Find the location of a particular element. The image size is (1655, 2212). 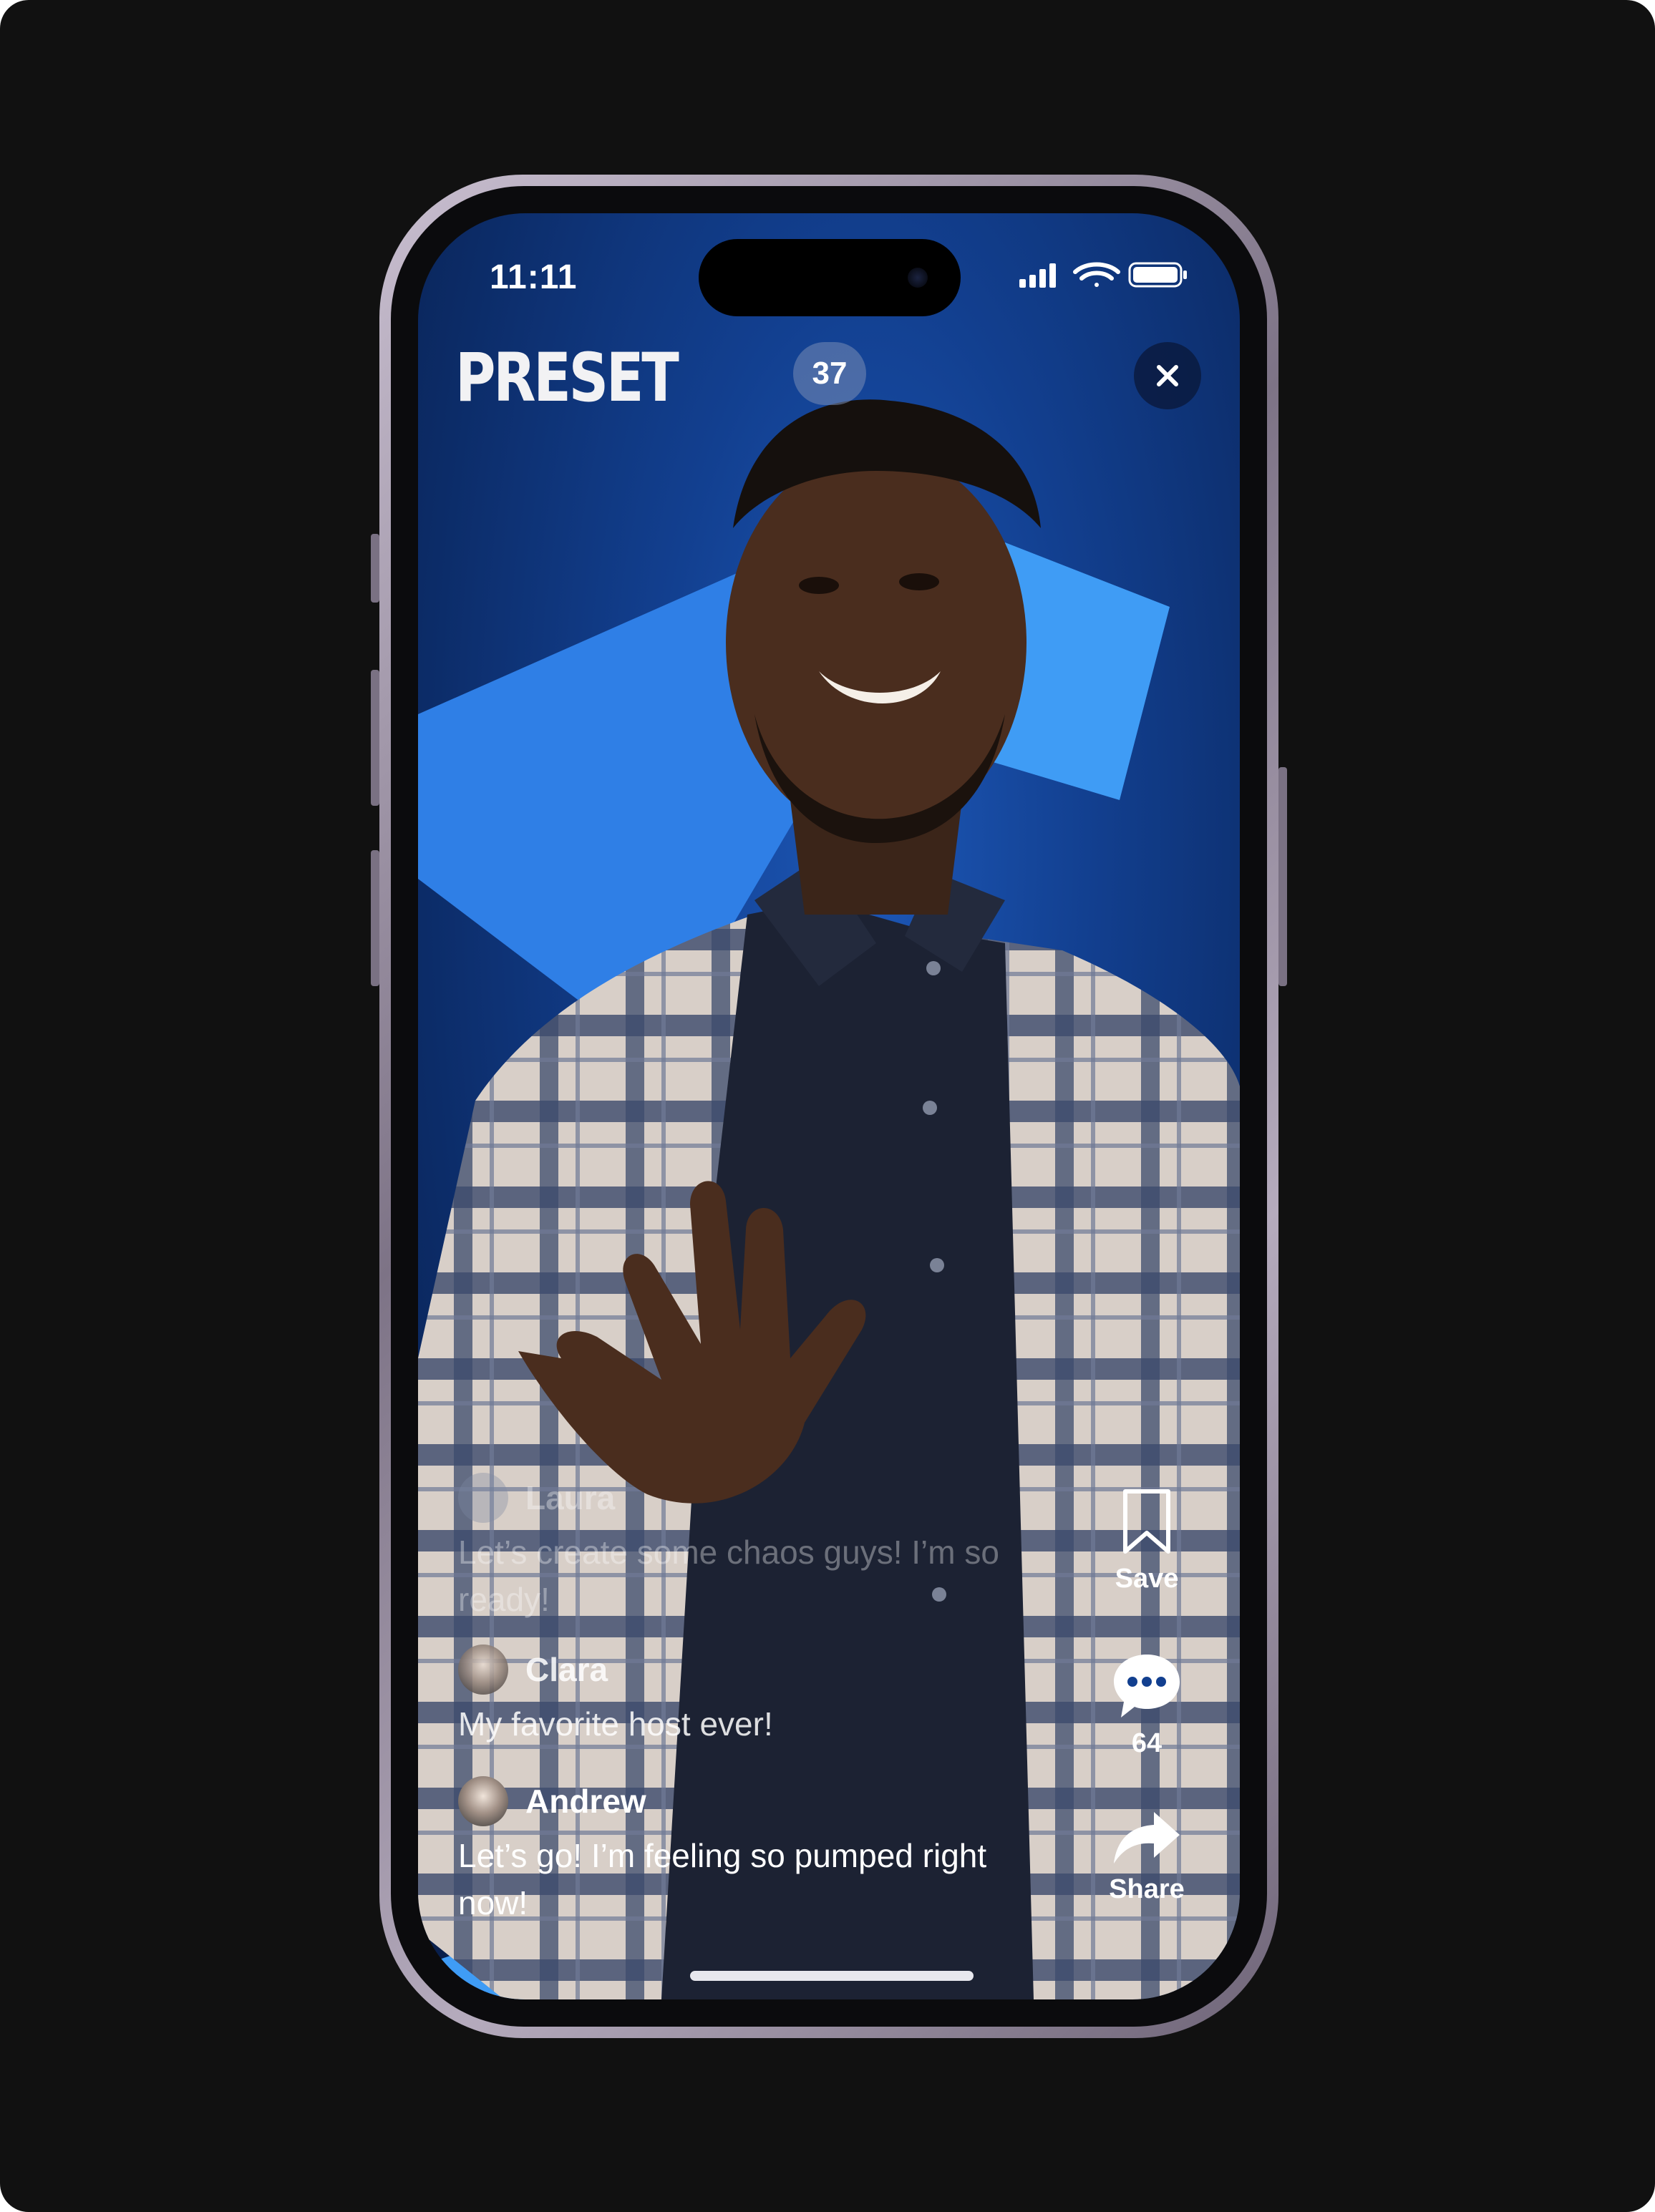

home-indicator is located at coordinates (832, 1976).